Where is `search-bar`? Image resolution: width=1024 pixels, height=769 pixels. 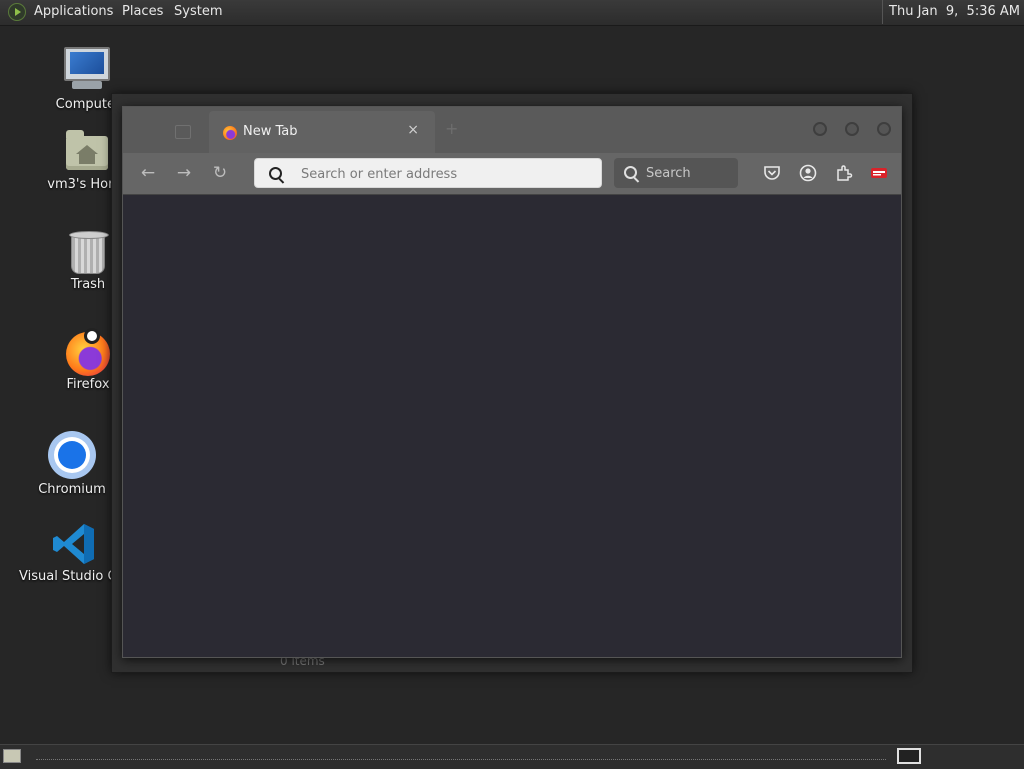 search-bar is located at coordinates (676, 173).